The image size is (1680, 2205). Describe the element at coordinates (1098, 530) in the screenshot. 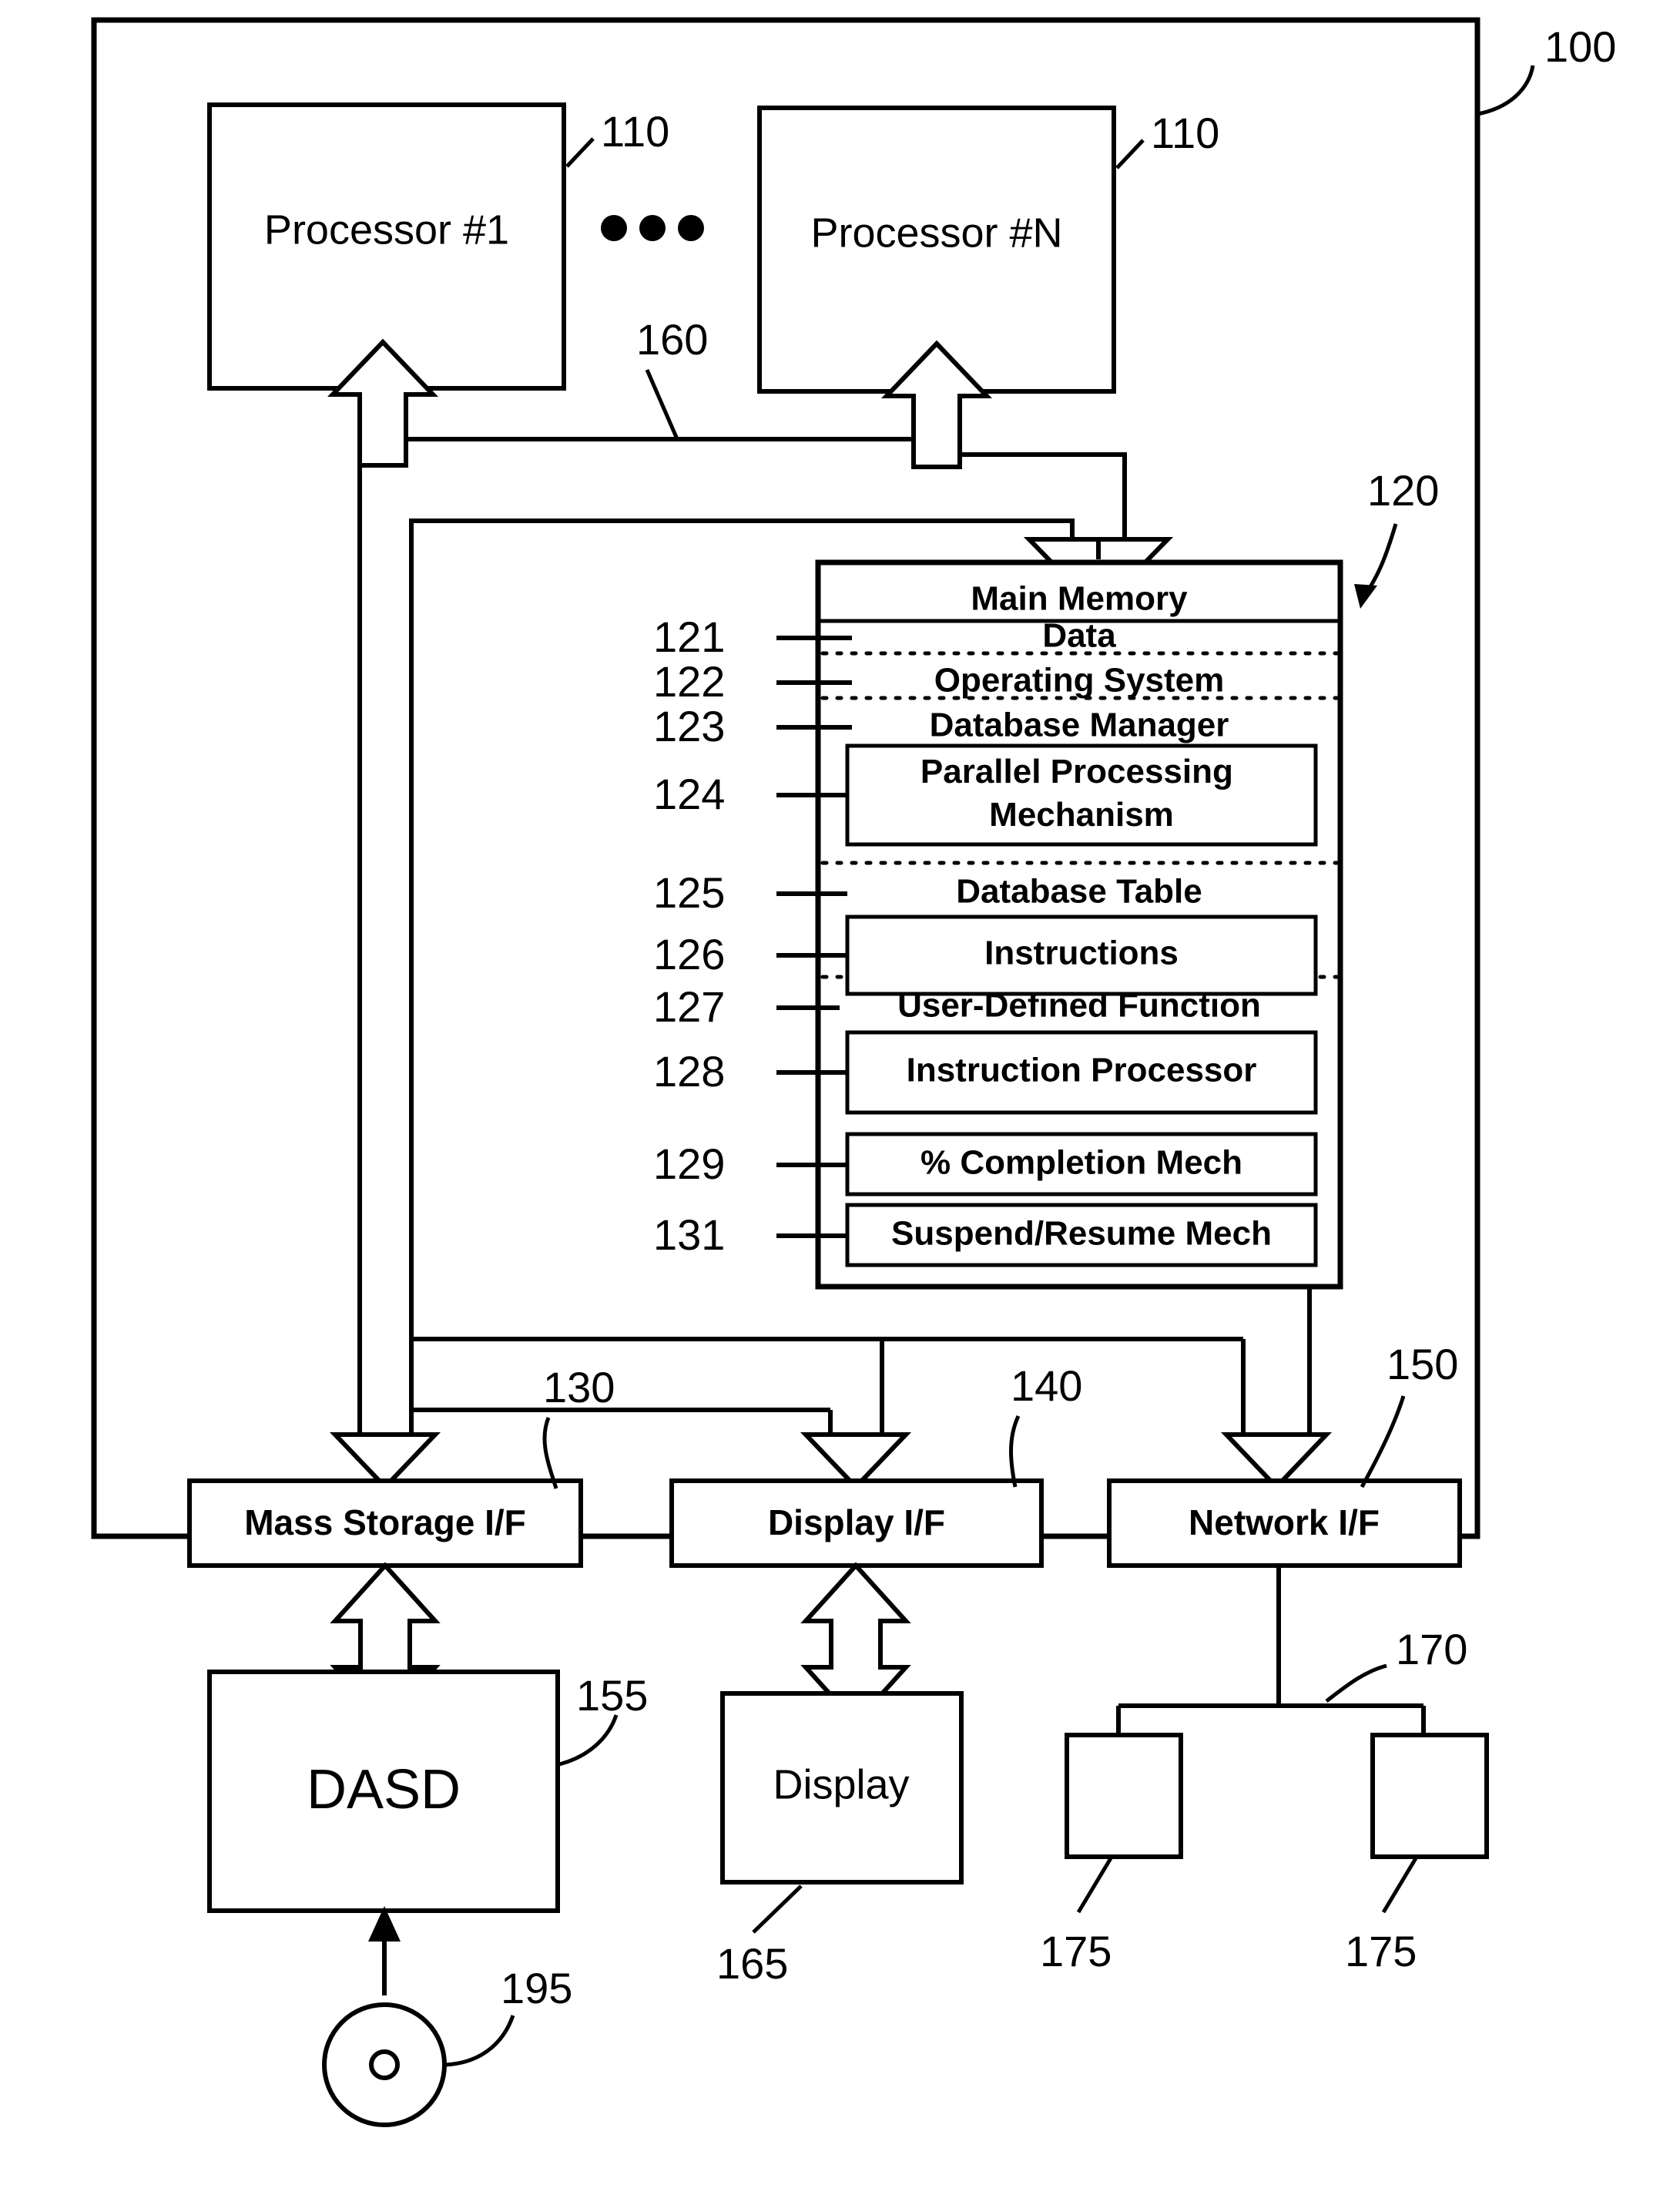

I see `bus-arrow-to-memory-shaft` at that location.